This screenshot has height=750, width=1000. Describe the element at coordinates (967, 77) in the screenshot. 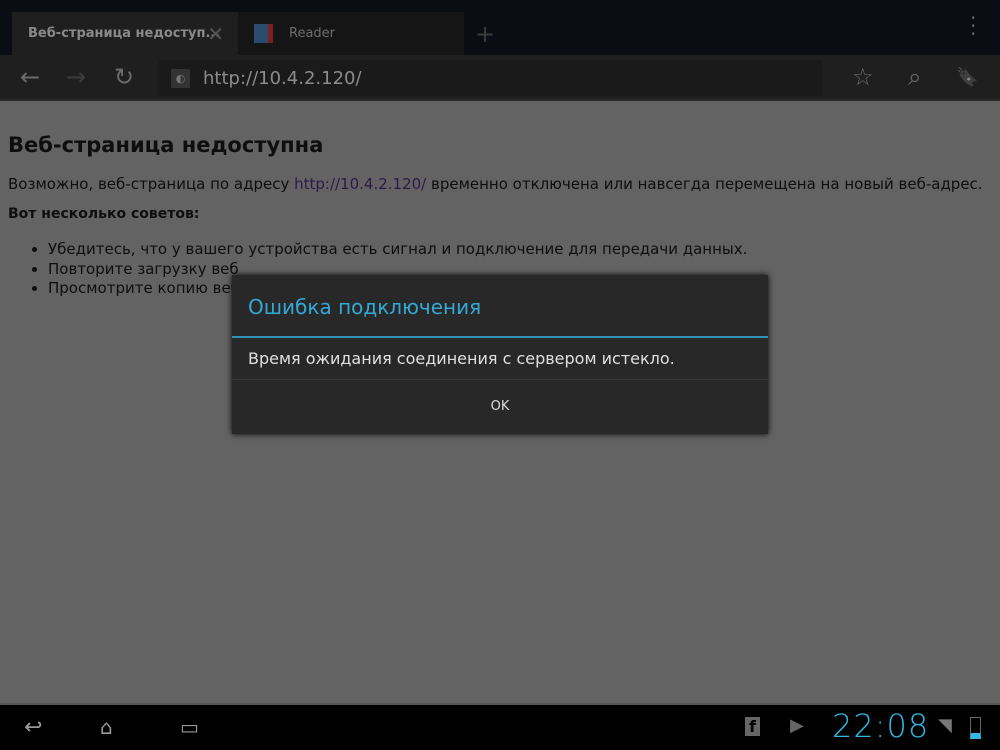

I see `bookmarks-icon: 🔖` at that location.